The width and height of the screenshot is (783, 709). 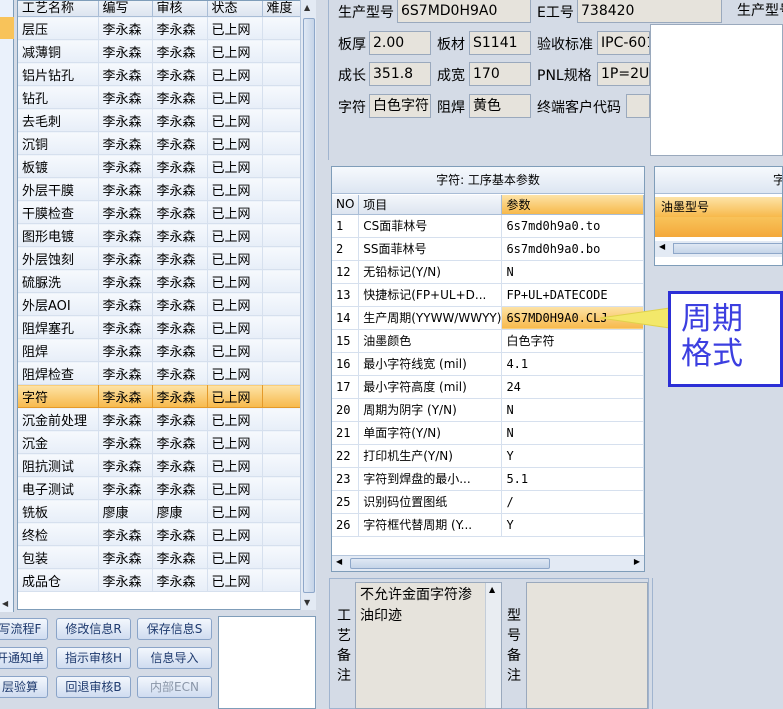 I want to click on process-cell-name: 干膜检查, so click(x=58, y=212).